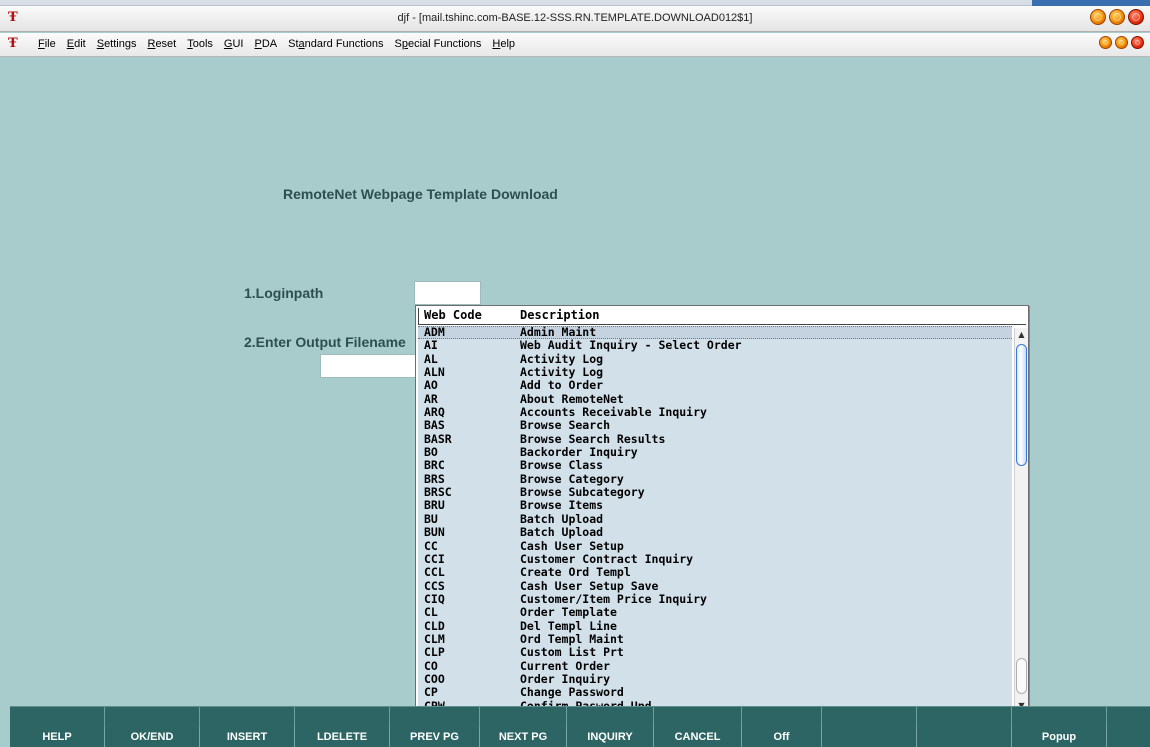 This screenshot has width=1150, height=747. Describe the element at coordinates (342, 737) in the screenshot. I see `fkey-ldelete: LDELETE` at that location.